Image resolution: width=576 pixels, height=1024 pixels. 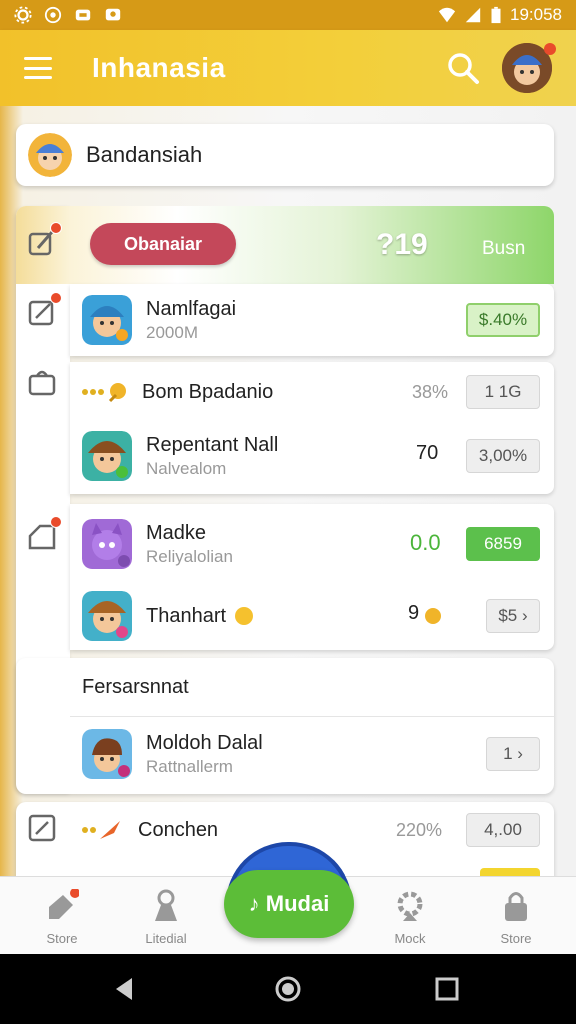 What do you see at coordinates (178, 829) in the screenshot?
I see `item-name: Conchen` at bounding box center [178, 829].